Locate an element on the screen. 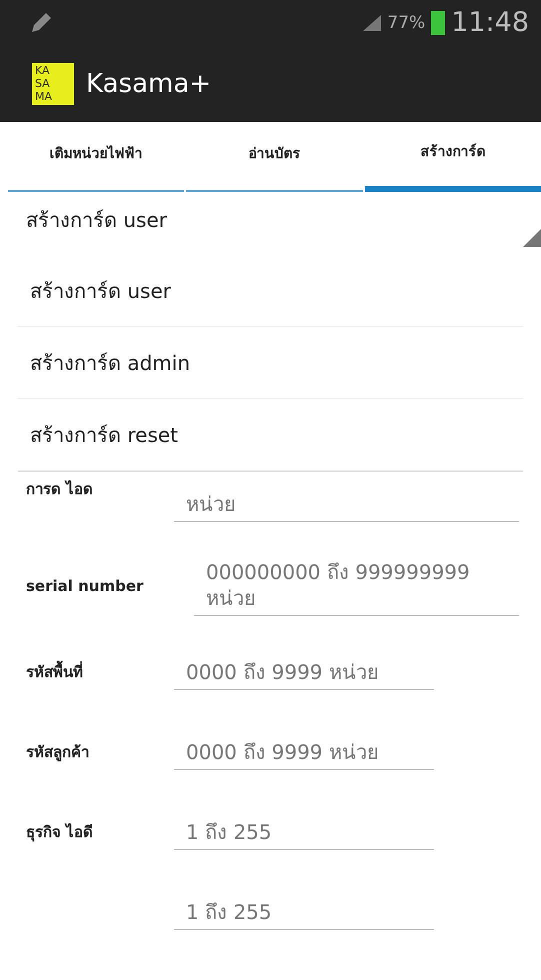  input-field: 000000000 ถึง 999999999 หน่วย is located at coordinates (356, 585).